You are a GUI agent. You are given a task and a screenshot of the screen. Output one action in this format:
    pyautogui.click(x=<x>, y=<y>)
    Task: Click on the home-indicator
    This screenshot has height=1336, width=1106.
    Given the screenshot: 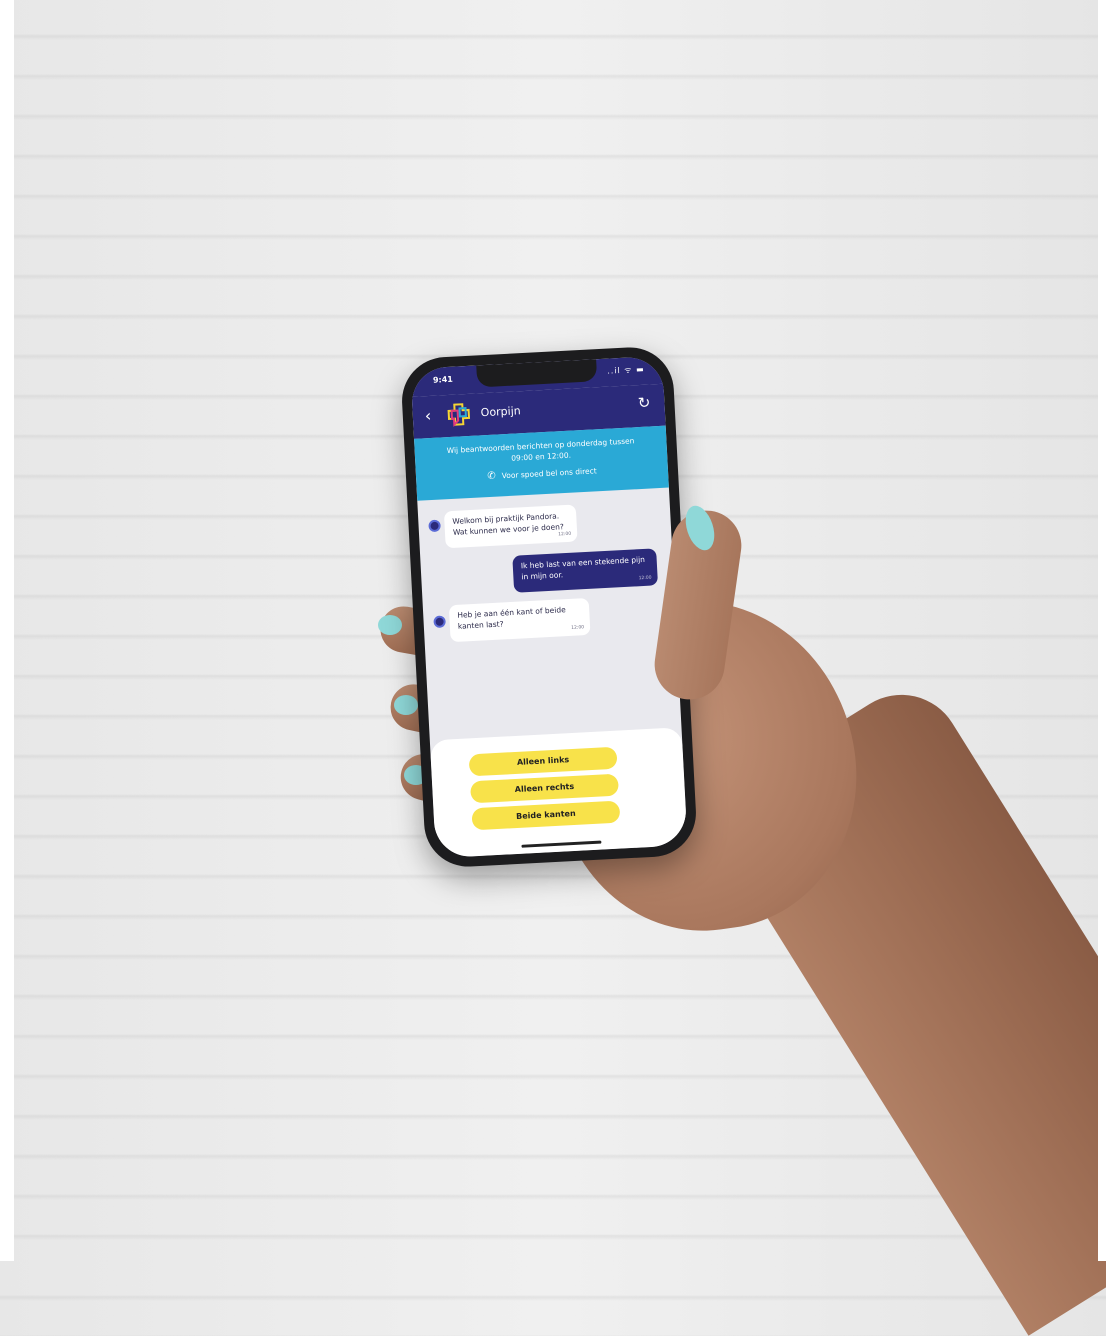 What is the action you would take?
    pyautogui.click(x=561, y=844)
    